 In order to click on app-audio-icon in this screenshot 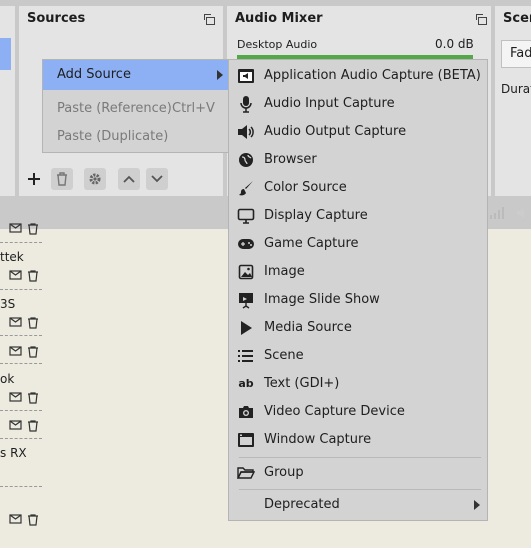, I will do `click(246, 76)`.